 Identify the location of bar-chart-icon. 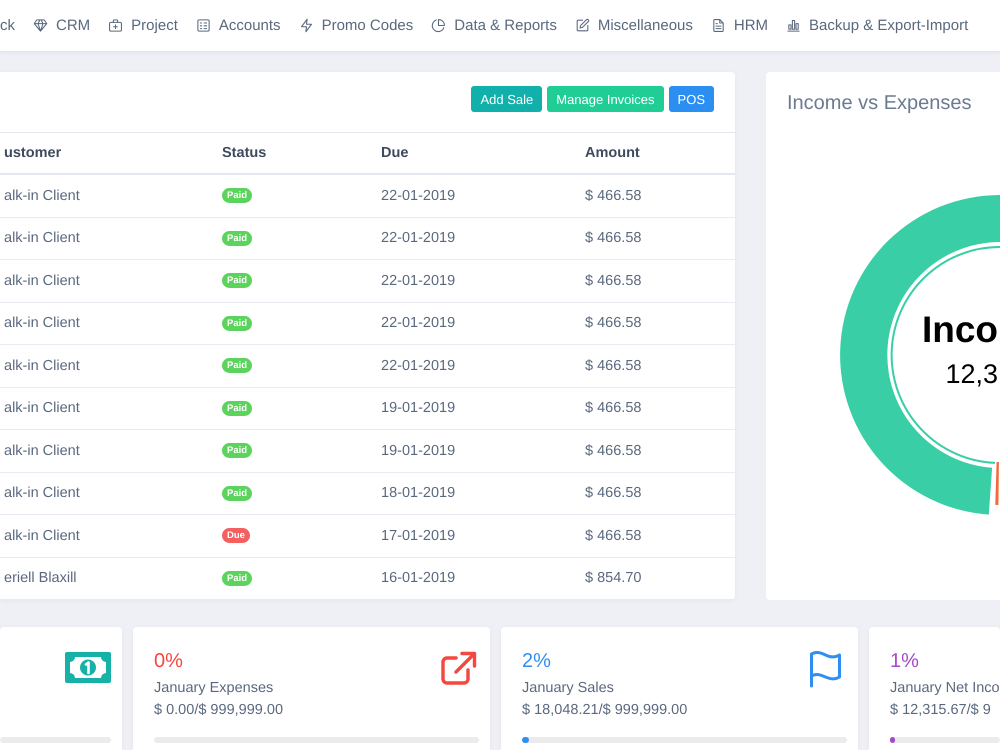
(794, 25).